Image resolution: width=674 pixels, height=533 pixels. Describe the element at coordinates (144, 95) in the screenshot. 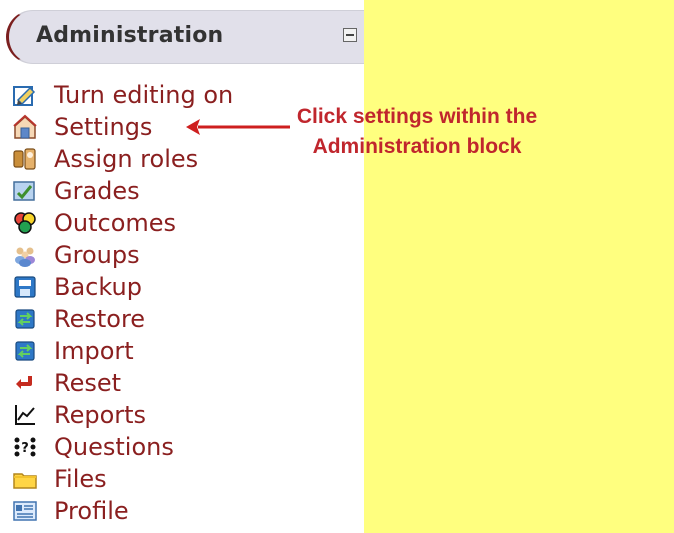

I see `menu-item-label: Turn editing on` at that location.